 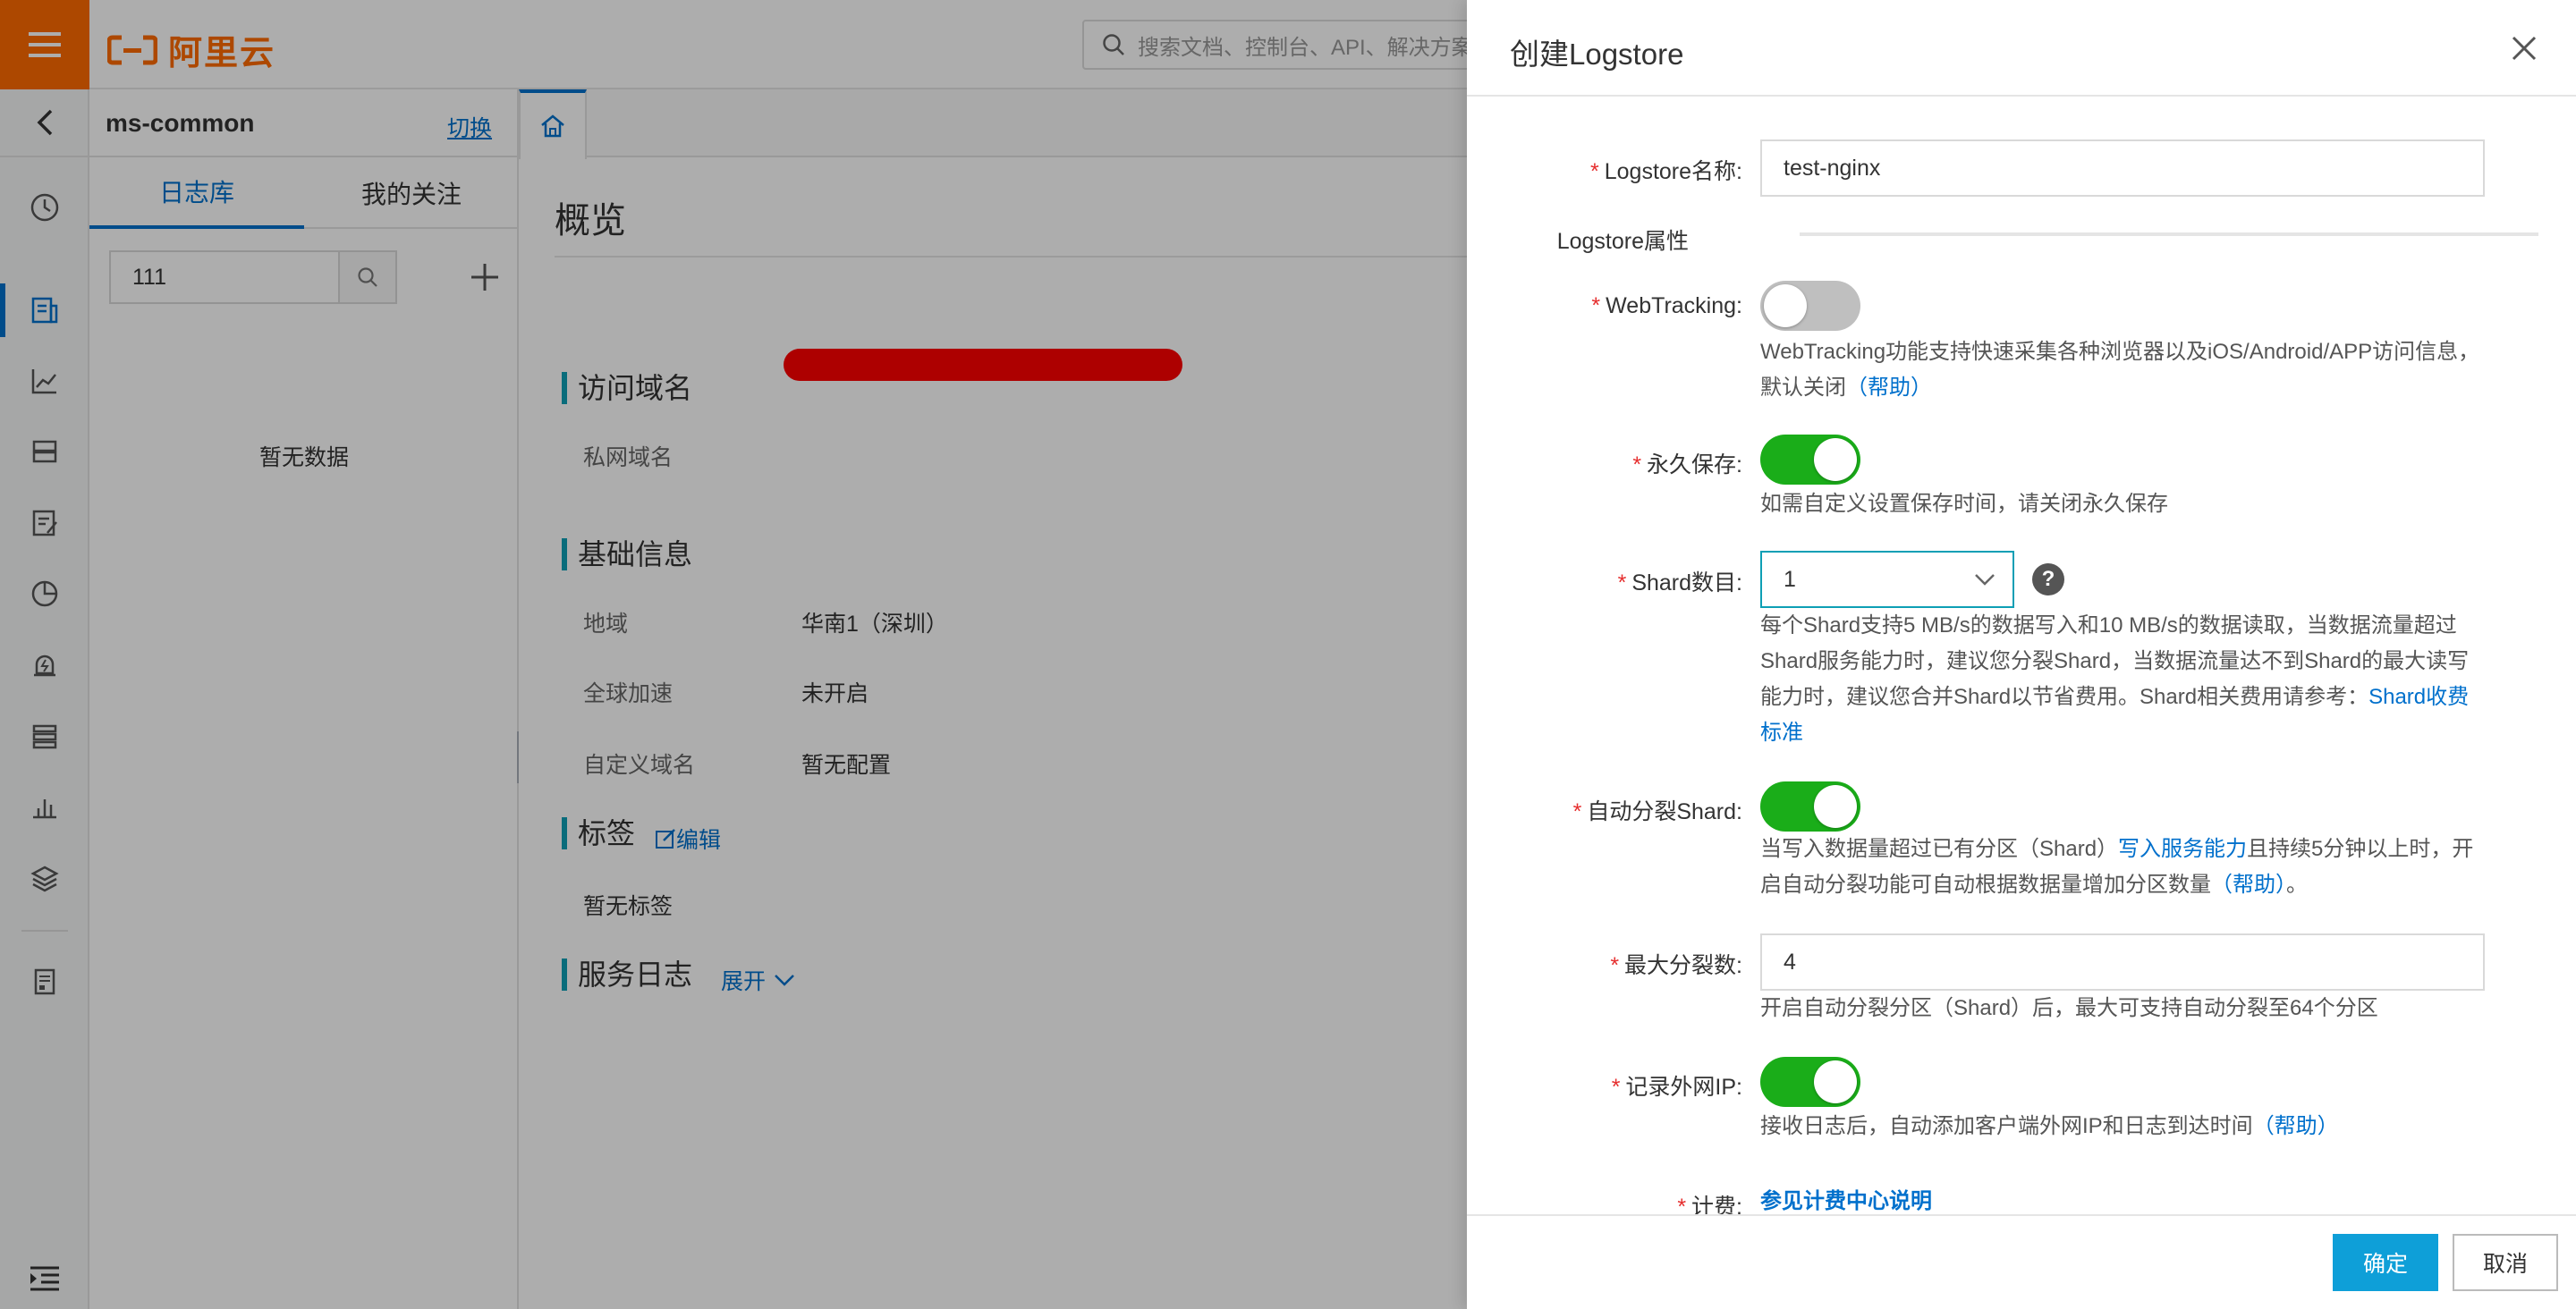 What do you see at coordinates (2296, 1126) in the screenshot?
I see `record-ip-help-link: （帮助）` at bounding box center [2296, 1126].